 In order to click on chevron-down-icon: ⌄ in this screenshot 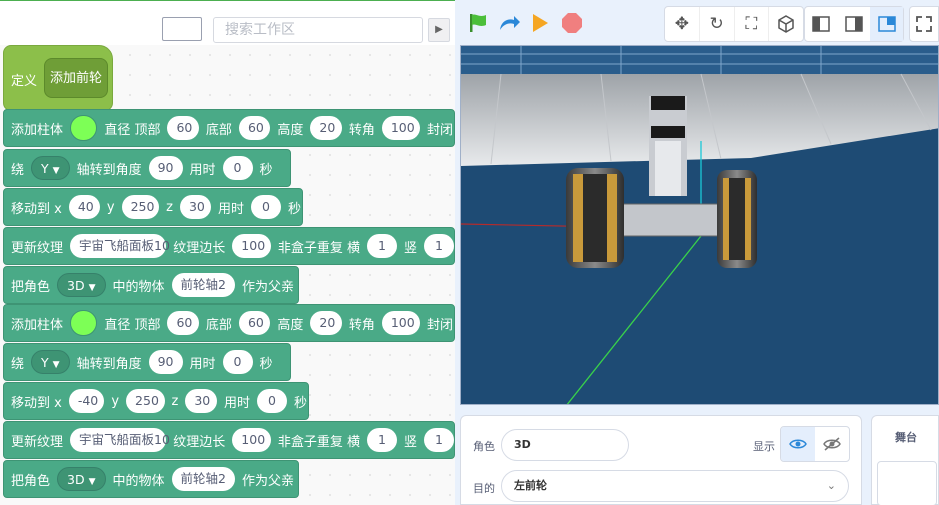, I will do `click(831, 485)`.